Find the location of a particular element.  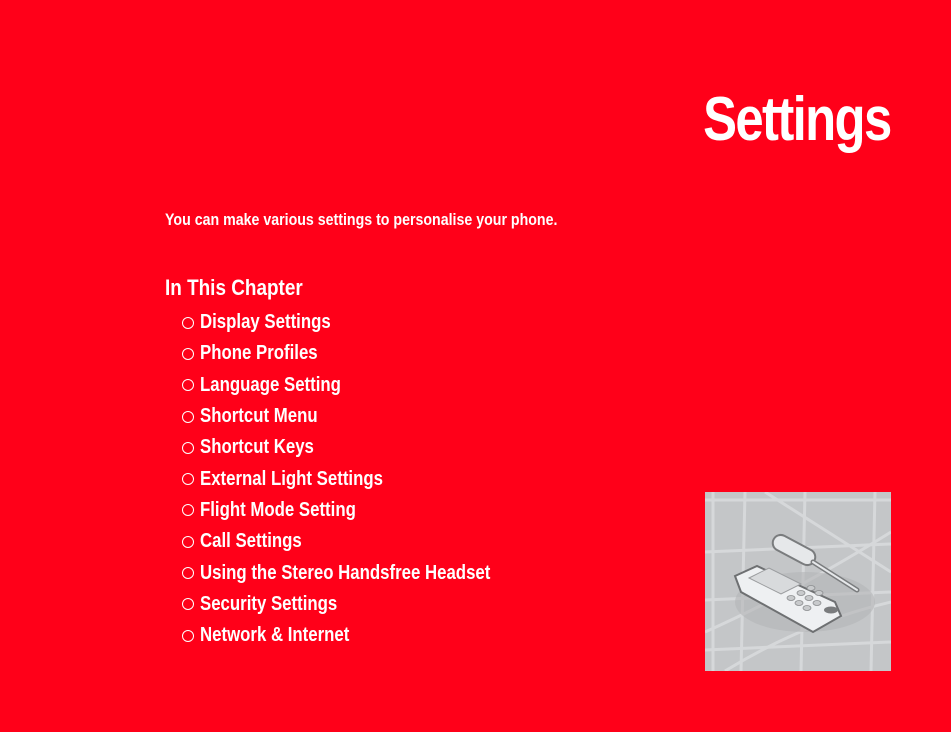

chapter-item-label: Shortcut Menu is located at coordinates (259, 416).